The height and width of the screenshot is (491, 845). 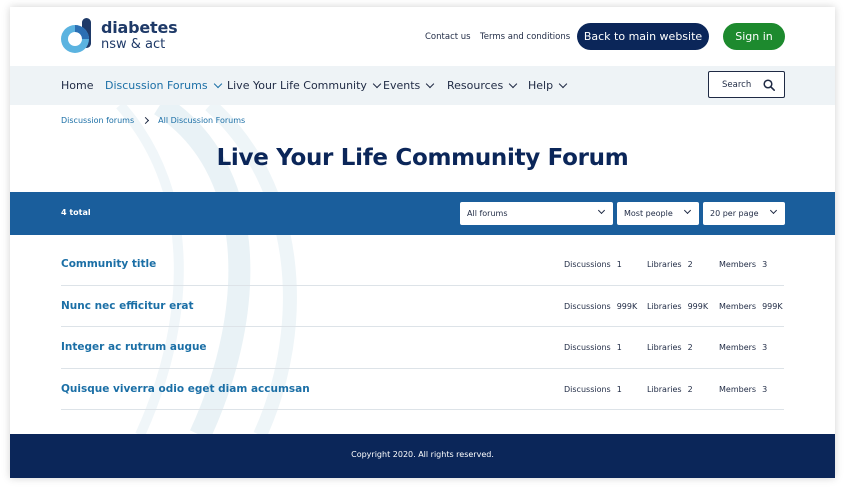 What do you see at coordinates (643, 36) in the screenshot?
I see `back-to-main-button: Back to main website` at bounding box center [643, 36].